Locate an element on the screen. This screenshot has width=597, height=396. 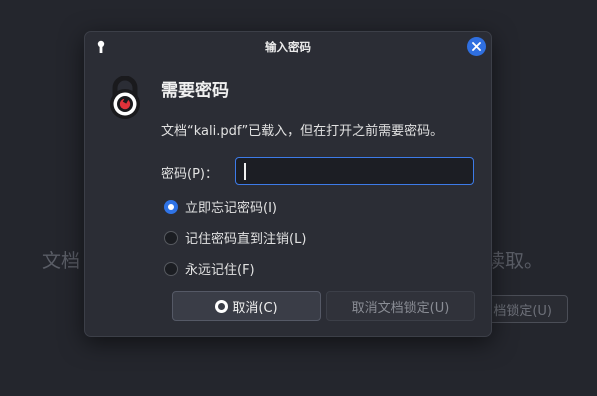
dialog-titlebar: 输入密码 is located at coordinates (288, 47).